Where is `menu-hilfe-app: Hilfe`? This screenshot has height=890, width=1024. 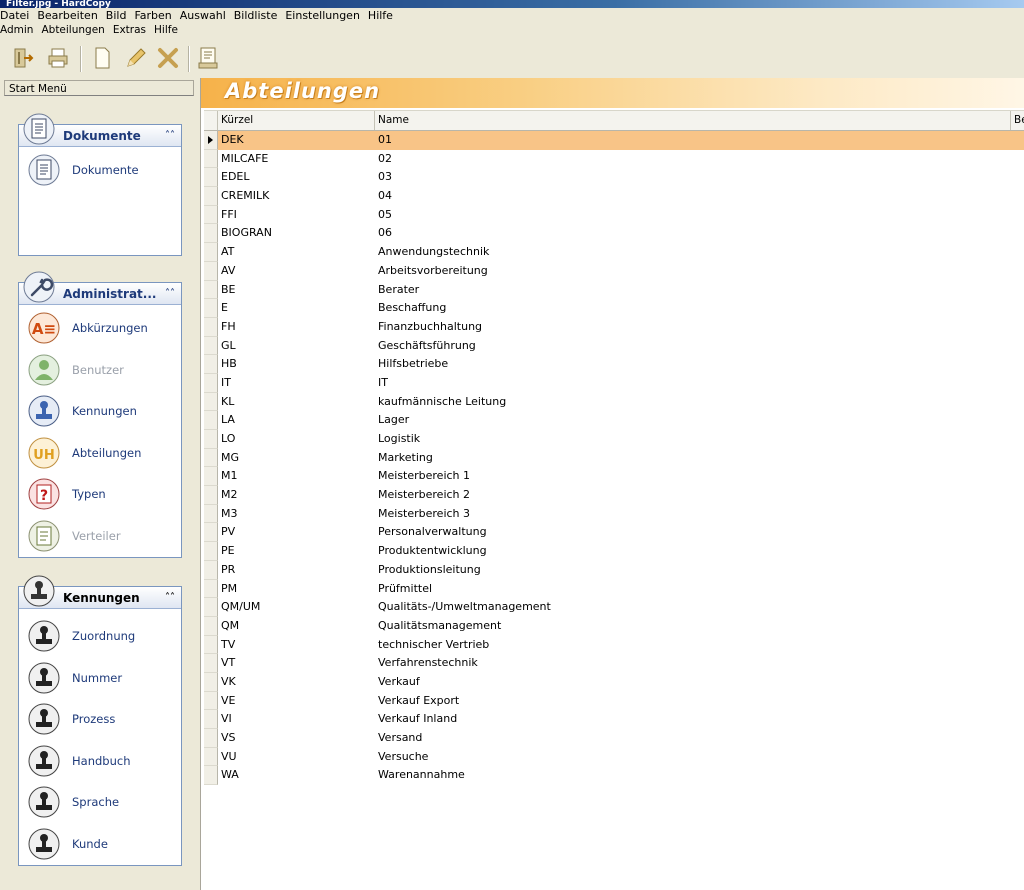
menu-hilfe-app: Hilfe is located at coordinates (166, 30).